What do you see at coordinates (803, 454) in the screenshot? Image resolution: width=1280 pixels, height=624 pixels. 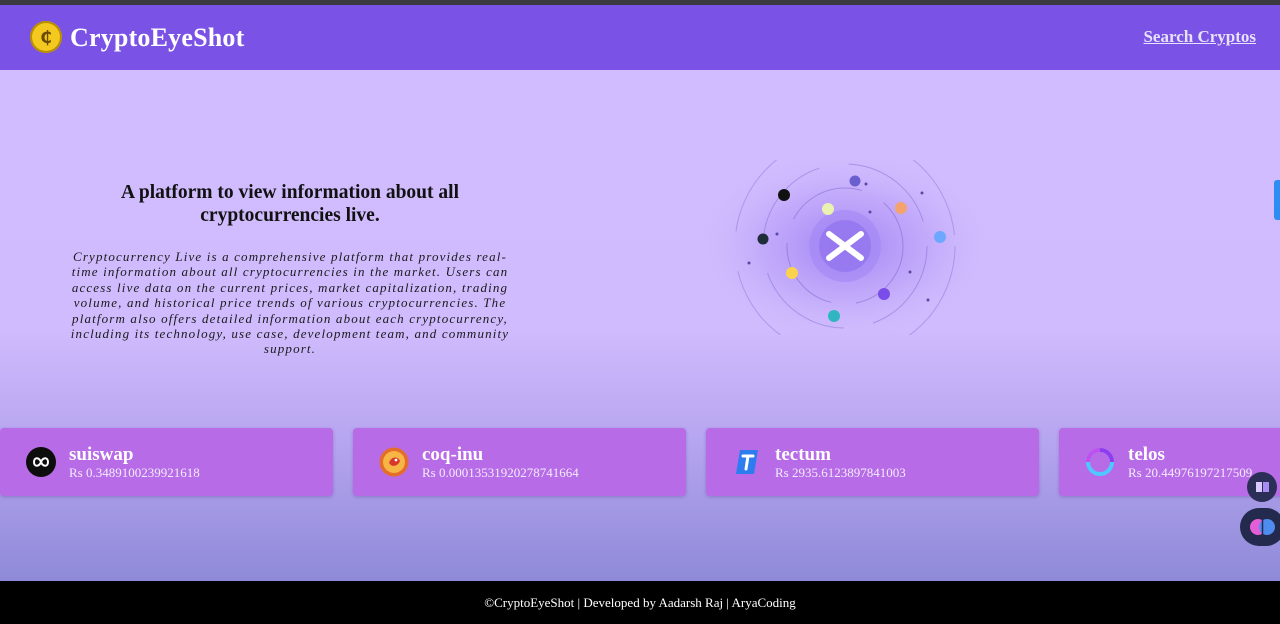 I see `coin-name: tectum` at bounding box center [803, 454].